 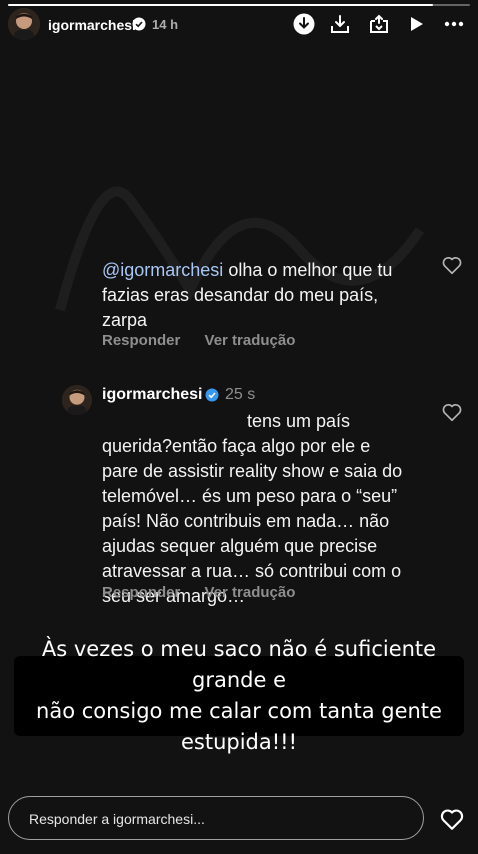 What do you see at coordinates (219, 819) in the screenshot?
I see `reply-input` at bounding box center [219, 819].